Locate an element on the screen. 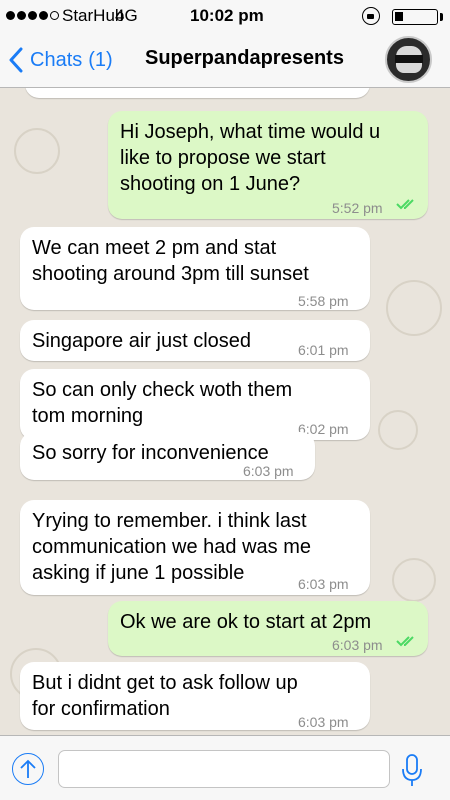 The height and width of the screenshot is (800, 450). signal-strength-indicator is located at coordinates (32, 15).